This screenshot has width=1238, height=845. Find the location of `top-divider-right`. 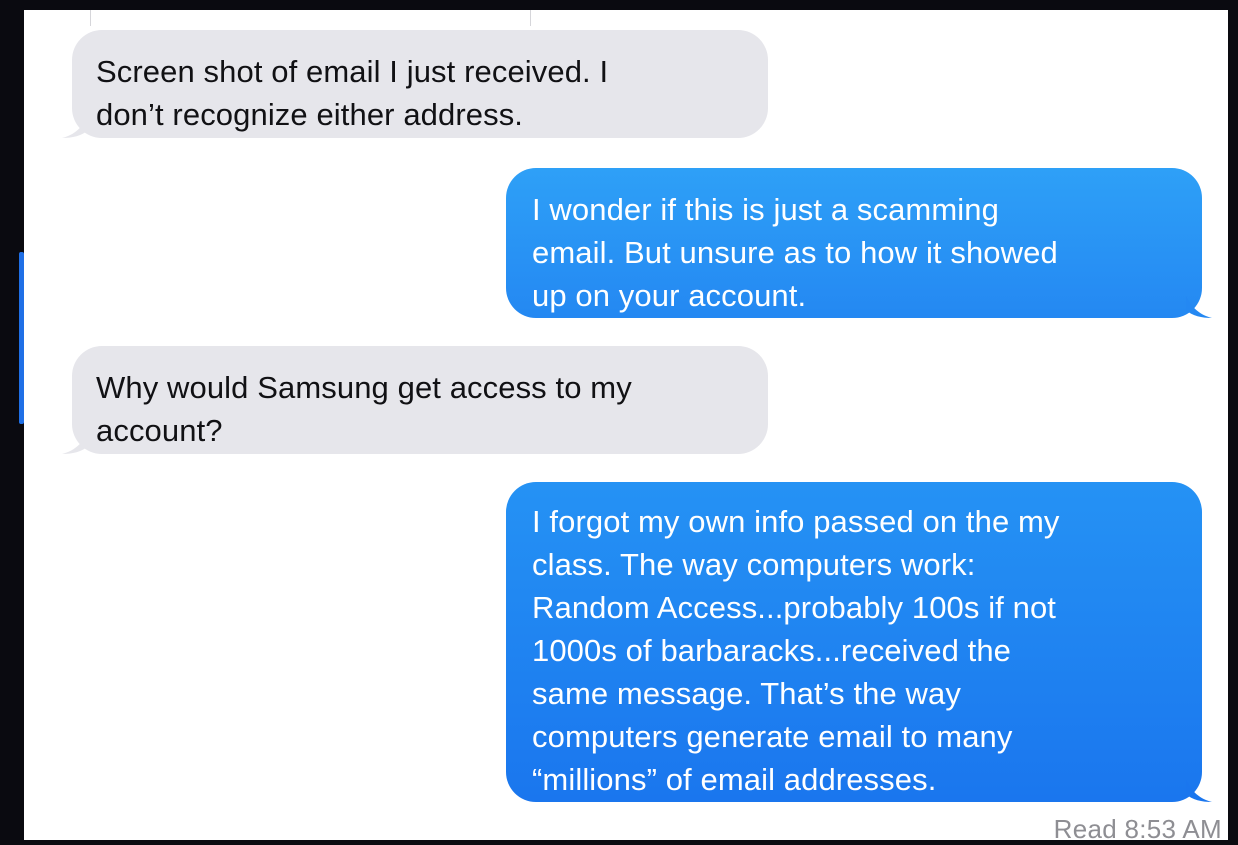

top-divider-right is located at coordinates (530, 18).